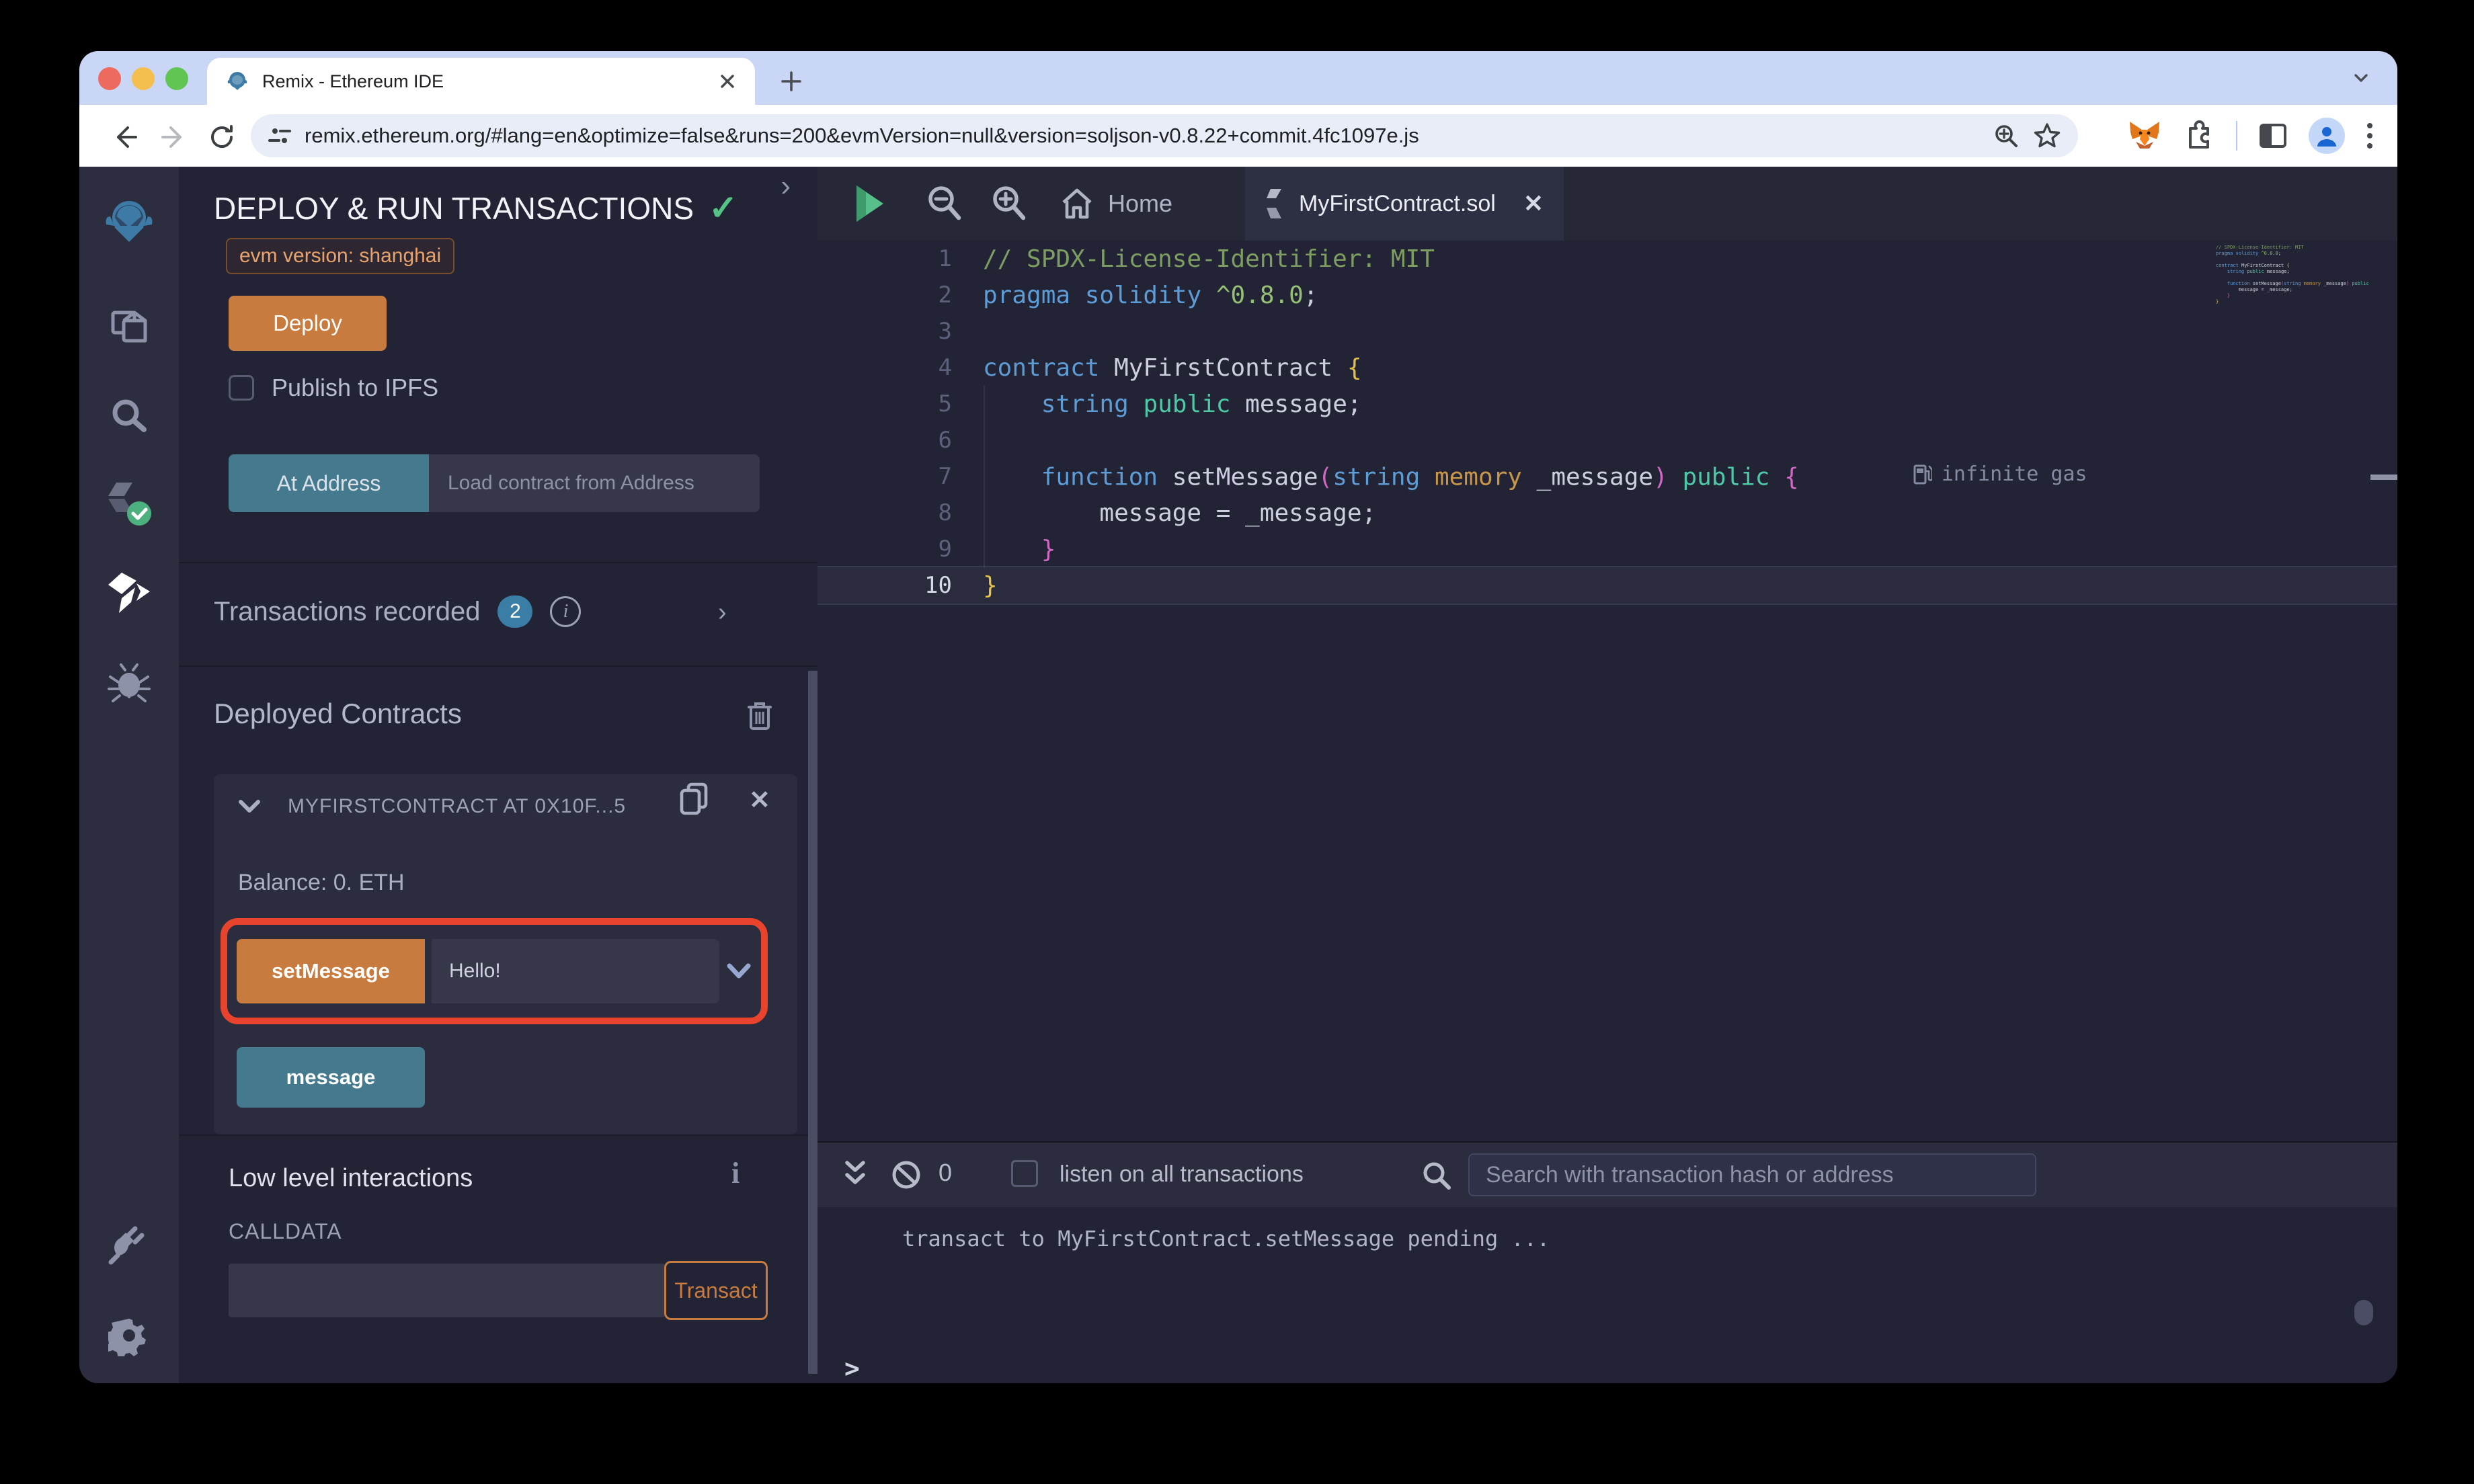 The height and width of the screenshot is (1484, 2474). What do you see at coordinates (1009, 203) in the screenshot?
I see `zoom-in-icon` at bounding box center [1009, 203].